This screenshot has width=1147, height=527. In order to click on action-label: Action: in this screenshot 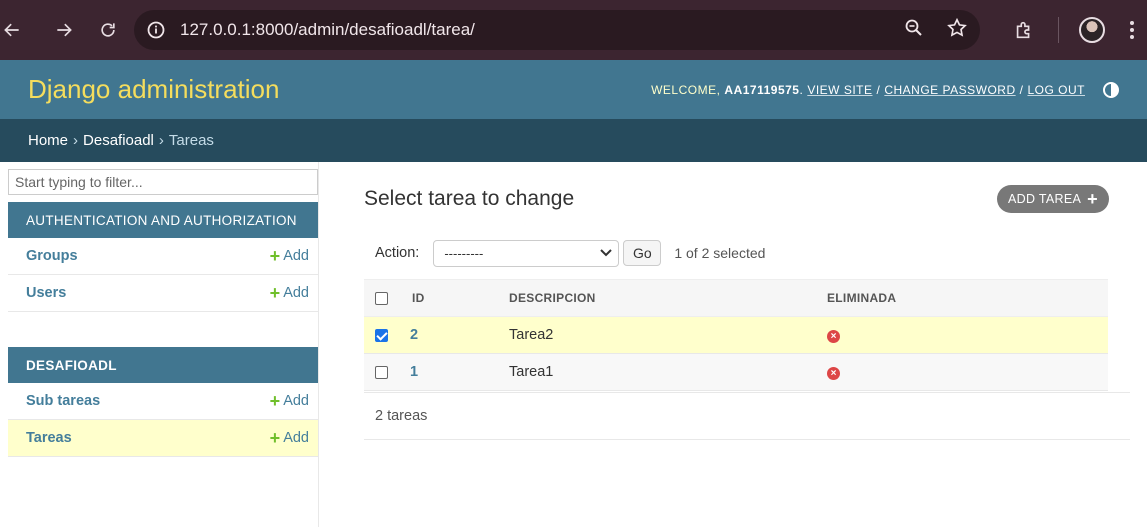, I will do `click(397, 253)`.